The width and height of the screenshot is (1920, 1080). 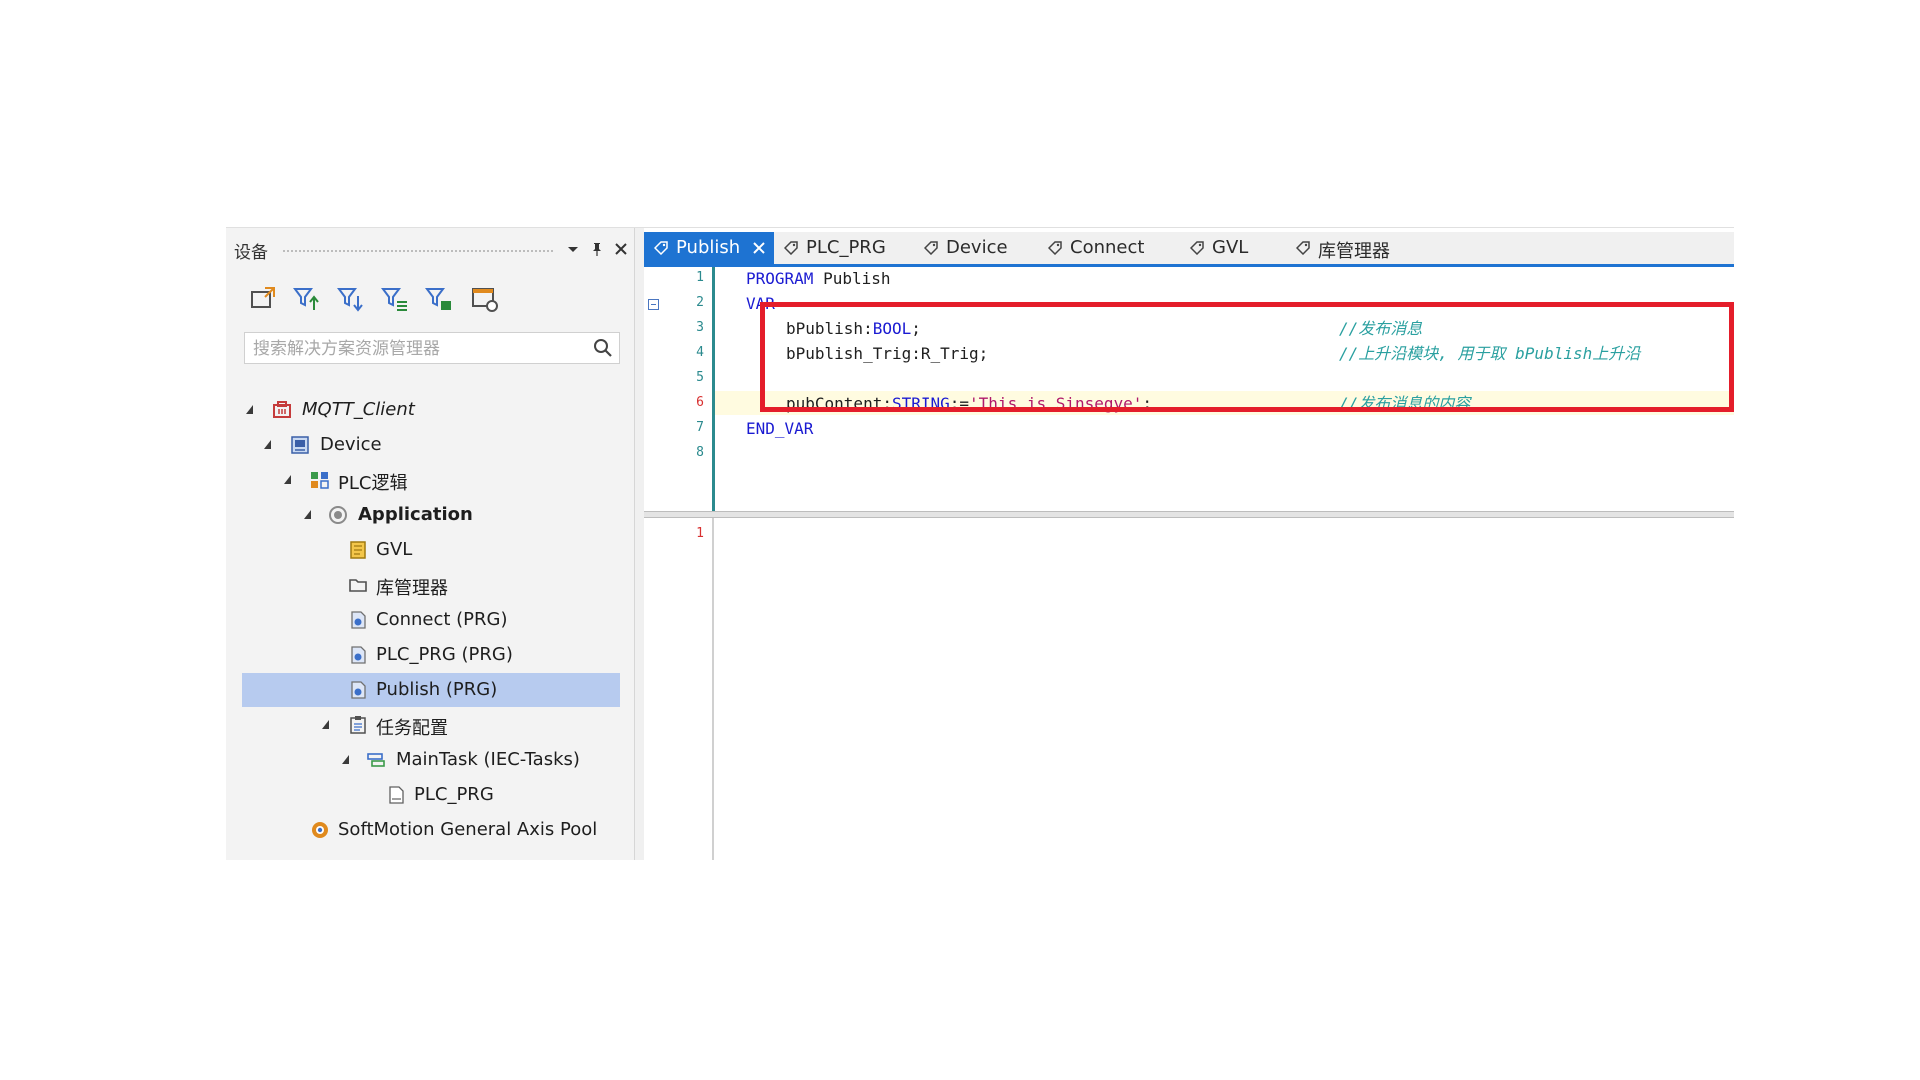 I want to click on pin-icon, so click(x=597, y=249).